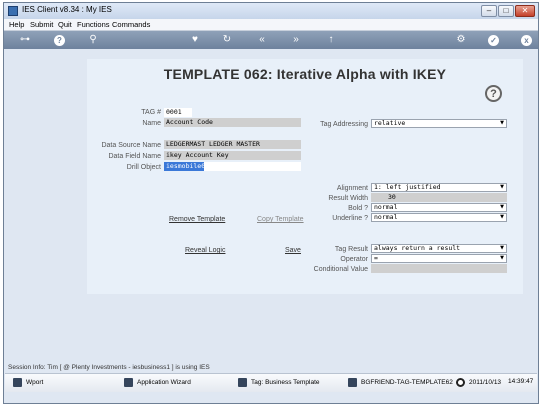 This screenshot has height=406, width=542. I want to click on wizard-icon, so click(128, 382).